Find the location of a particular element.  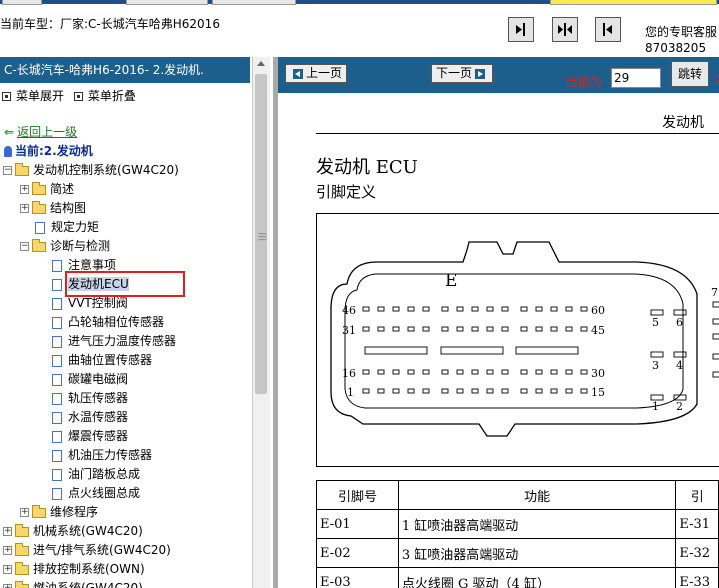

tree-item-label: 进气压力温度传感器 is located at coordinates (122, 341).